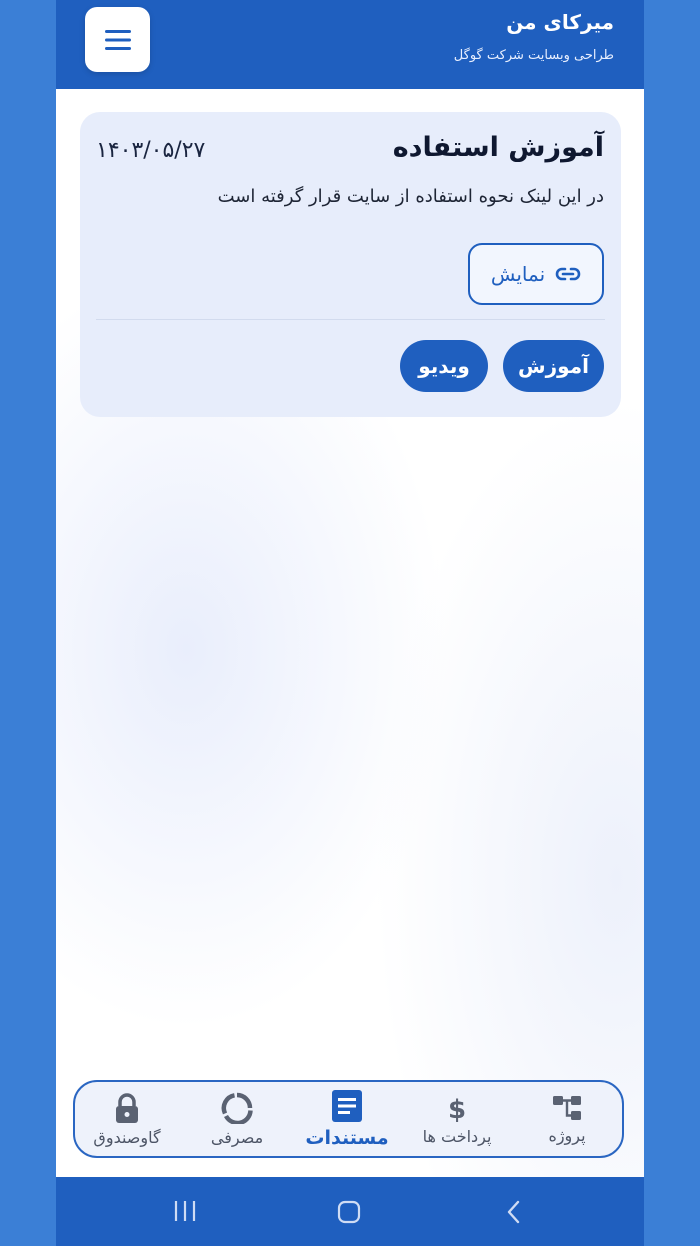 The width and height of the screenshot is (700, 1246). What do you see at coordinates (498, 147) in the screenshot?
I see `document-title: آموزش استفاده` at bounding box center [498, 147].